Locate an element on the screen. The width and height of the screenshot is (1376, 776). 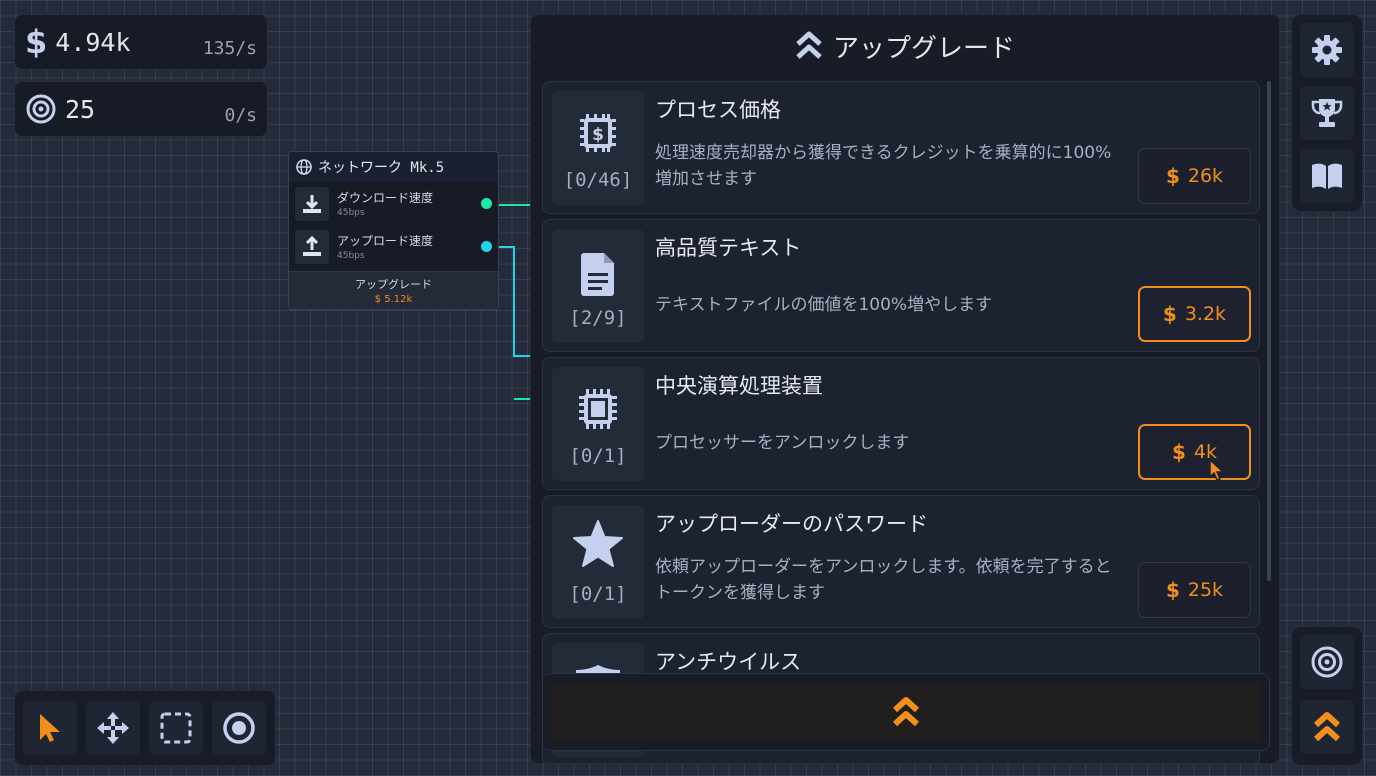
buy-button: $3.2k is located at coordinates (1194, 314).